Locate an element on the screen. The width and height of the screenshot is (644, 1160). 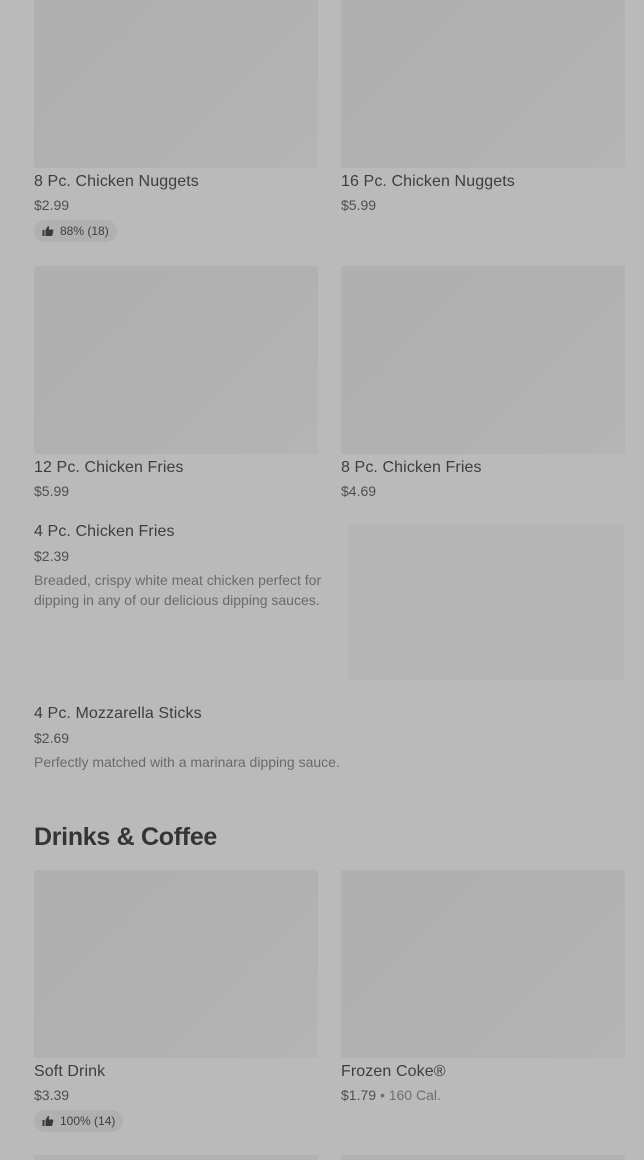
menu-item-card: 8 Pc. Chicken Fries $4.69 is located at coordinates (483, 383).